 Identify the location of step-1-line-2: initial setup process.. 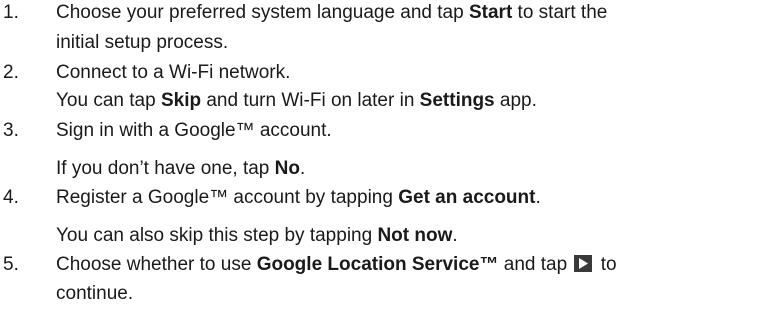
(142, 42).